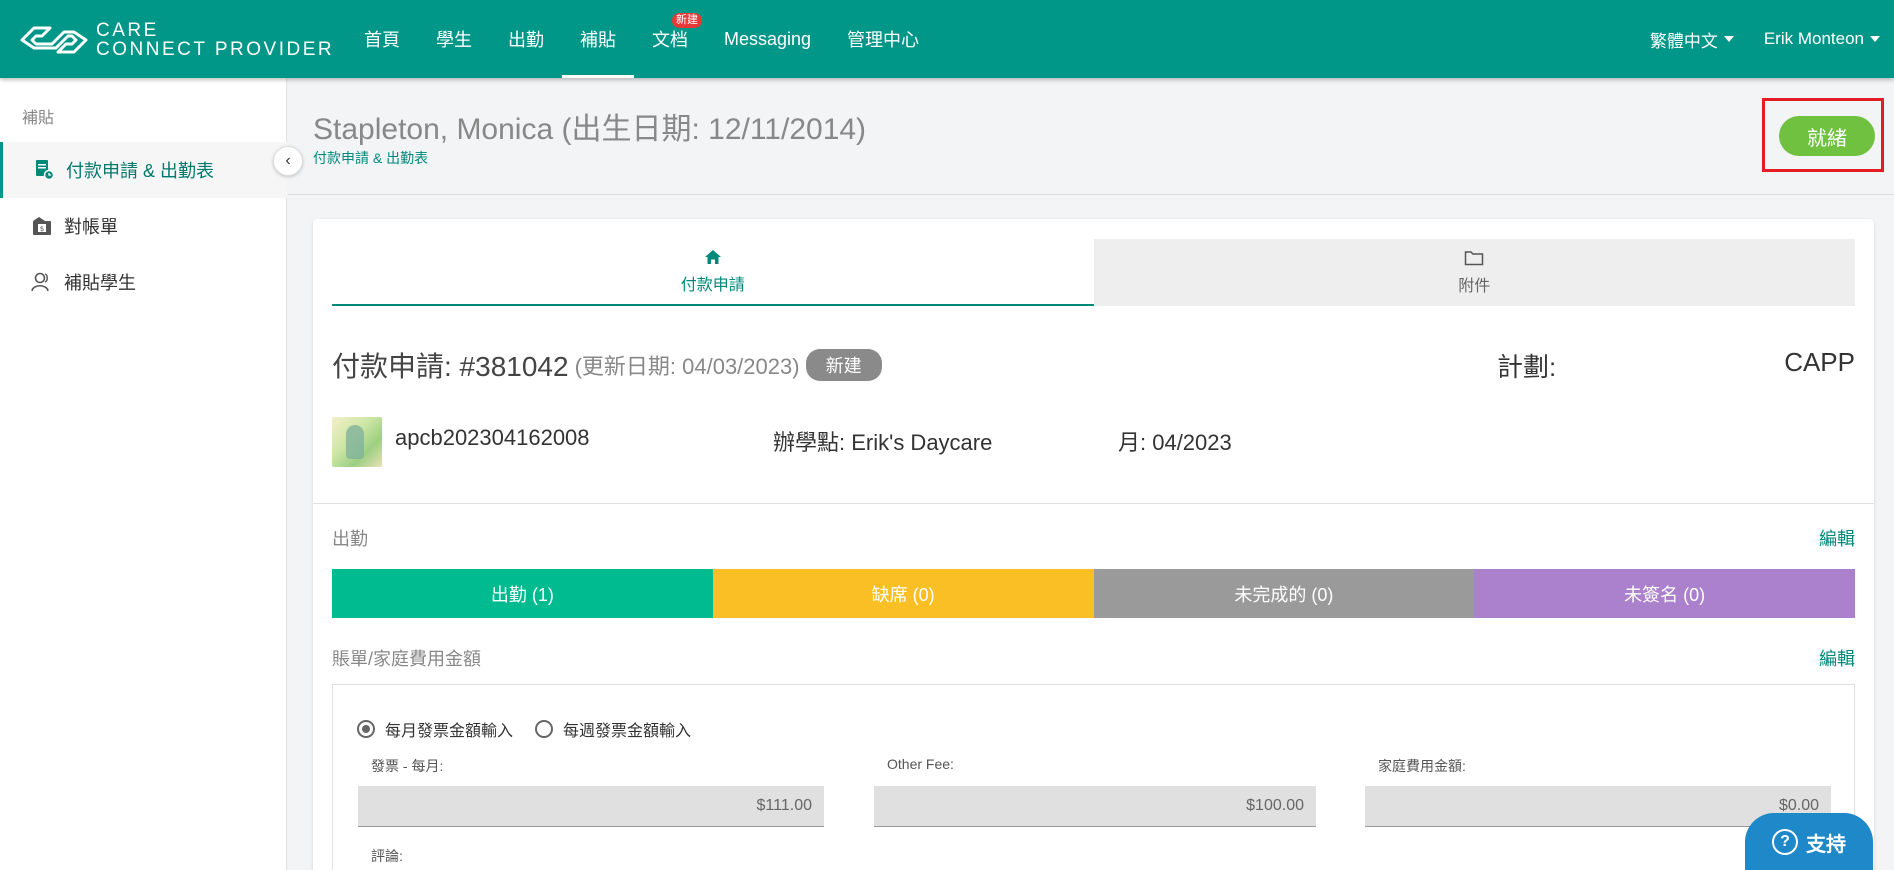  I want to click on tab-label: 附件, so click(1474, 286).